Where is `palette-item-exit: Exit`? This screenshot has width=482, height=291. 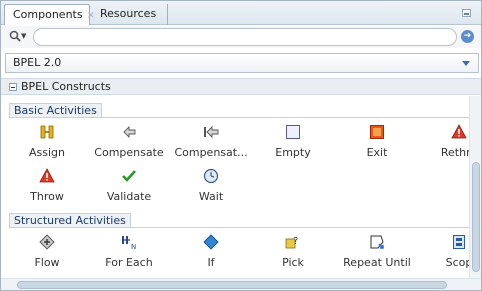
palette-item-exit: Exit is located at coordinates (377, 141).